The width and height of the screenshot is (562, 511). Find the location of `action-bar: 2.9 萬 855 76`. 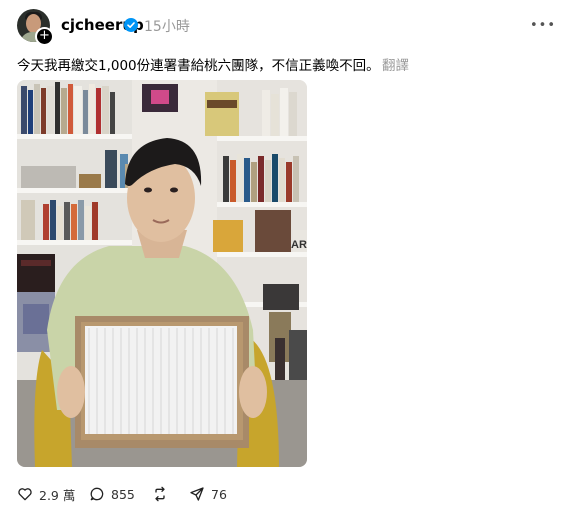

action-bar: 2.9 萬 855 76 is located at coordinates (167, 494).